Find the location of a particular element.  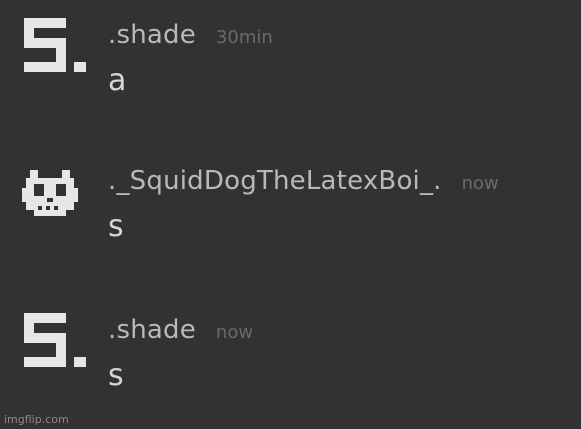

pixel-dog-skull-icon is located at coordinates (50, 193).